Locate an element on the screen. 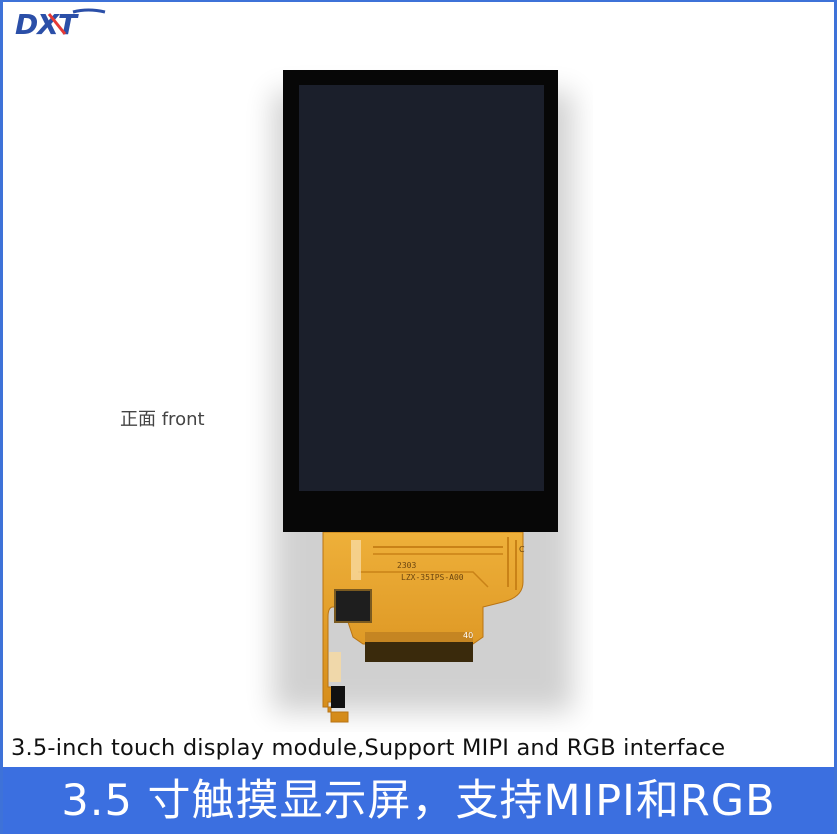 The height and width of the screenshot is (834, 837). svg-text: DXT is located at coordinates (47, 24).